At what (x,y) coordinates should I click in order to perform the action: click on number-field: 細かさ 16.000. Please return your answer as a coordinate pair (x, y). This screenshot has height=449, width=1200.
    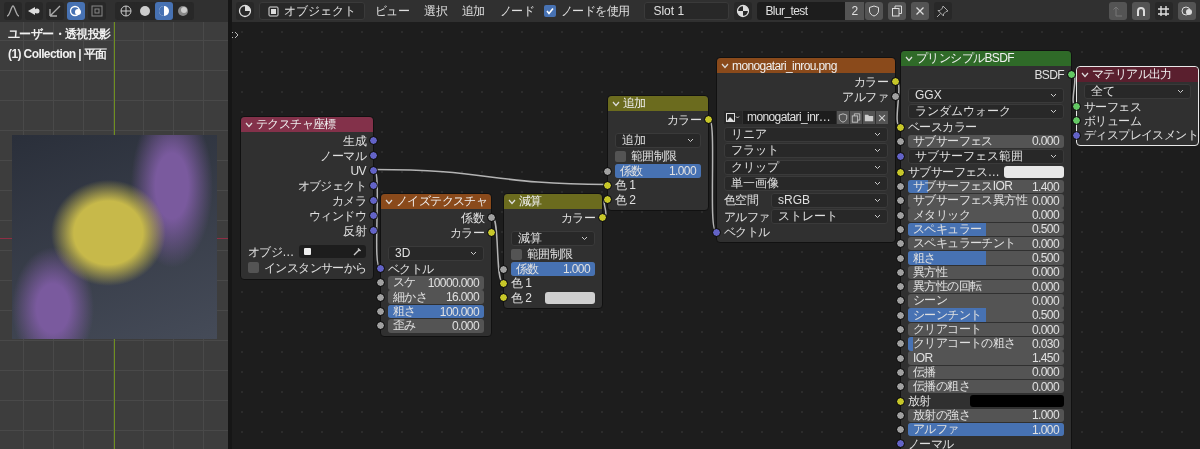
    Looking at the image, I should click on (436, 297).